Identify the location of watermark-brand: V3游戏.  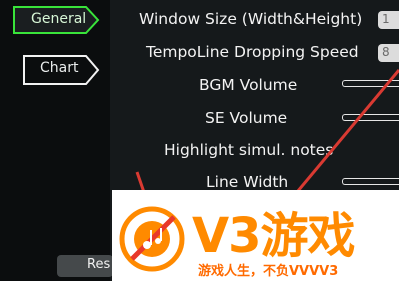
(274, 236).